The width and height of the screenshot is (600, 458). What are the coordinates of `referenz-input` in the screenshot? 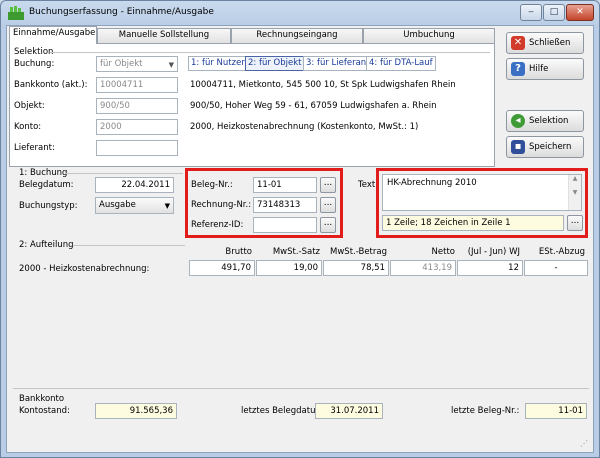 It's located at (285, 225).